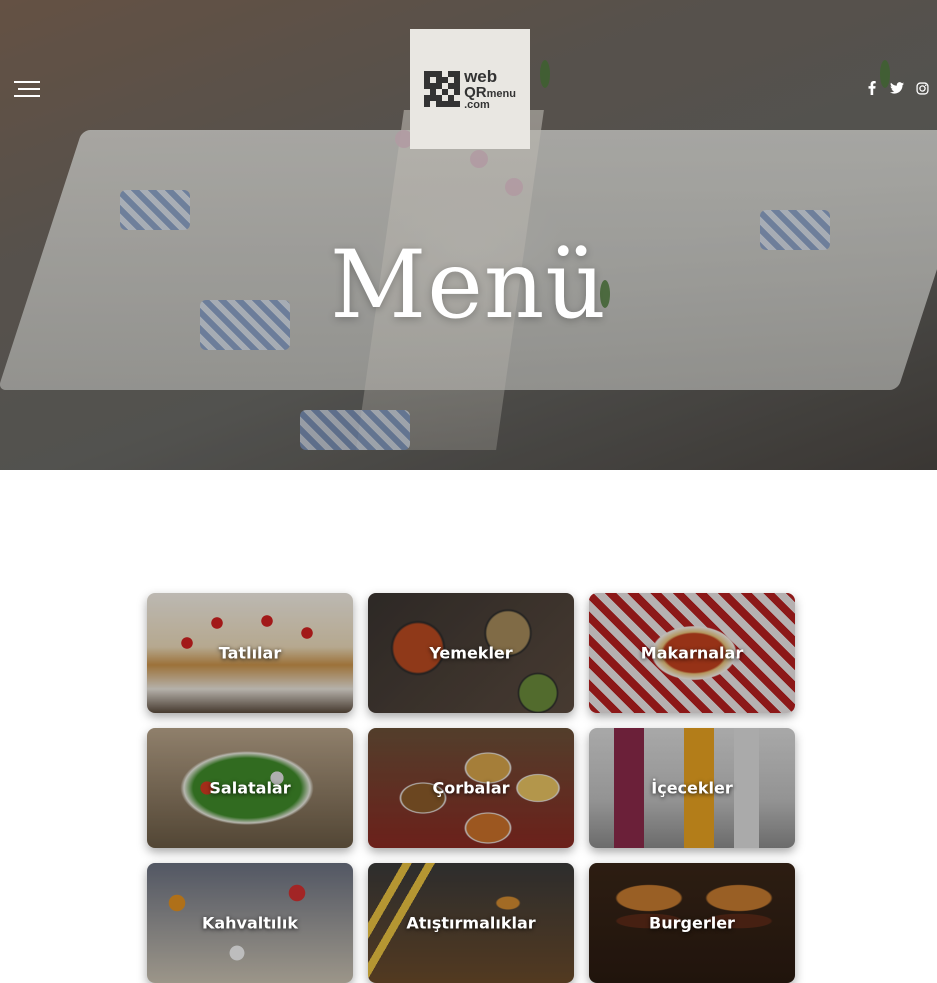  I want to click on category-card-burgerler: Burgerler, so click(692, 923).